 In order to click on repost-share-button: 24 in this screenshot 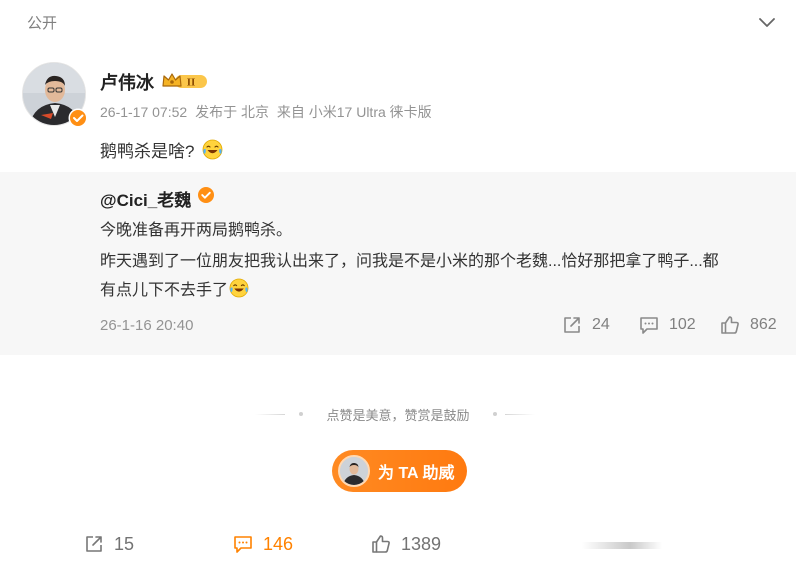, I will do `click(585, 325)`.